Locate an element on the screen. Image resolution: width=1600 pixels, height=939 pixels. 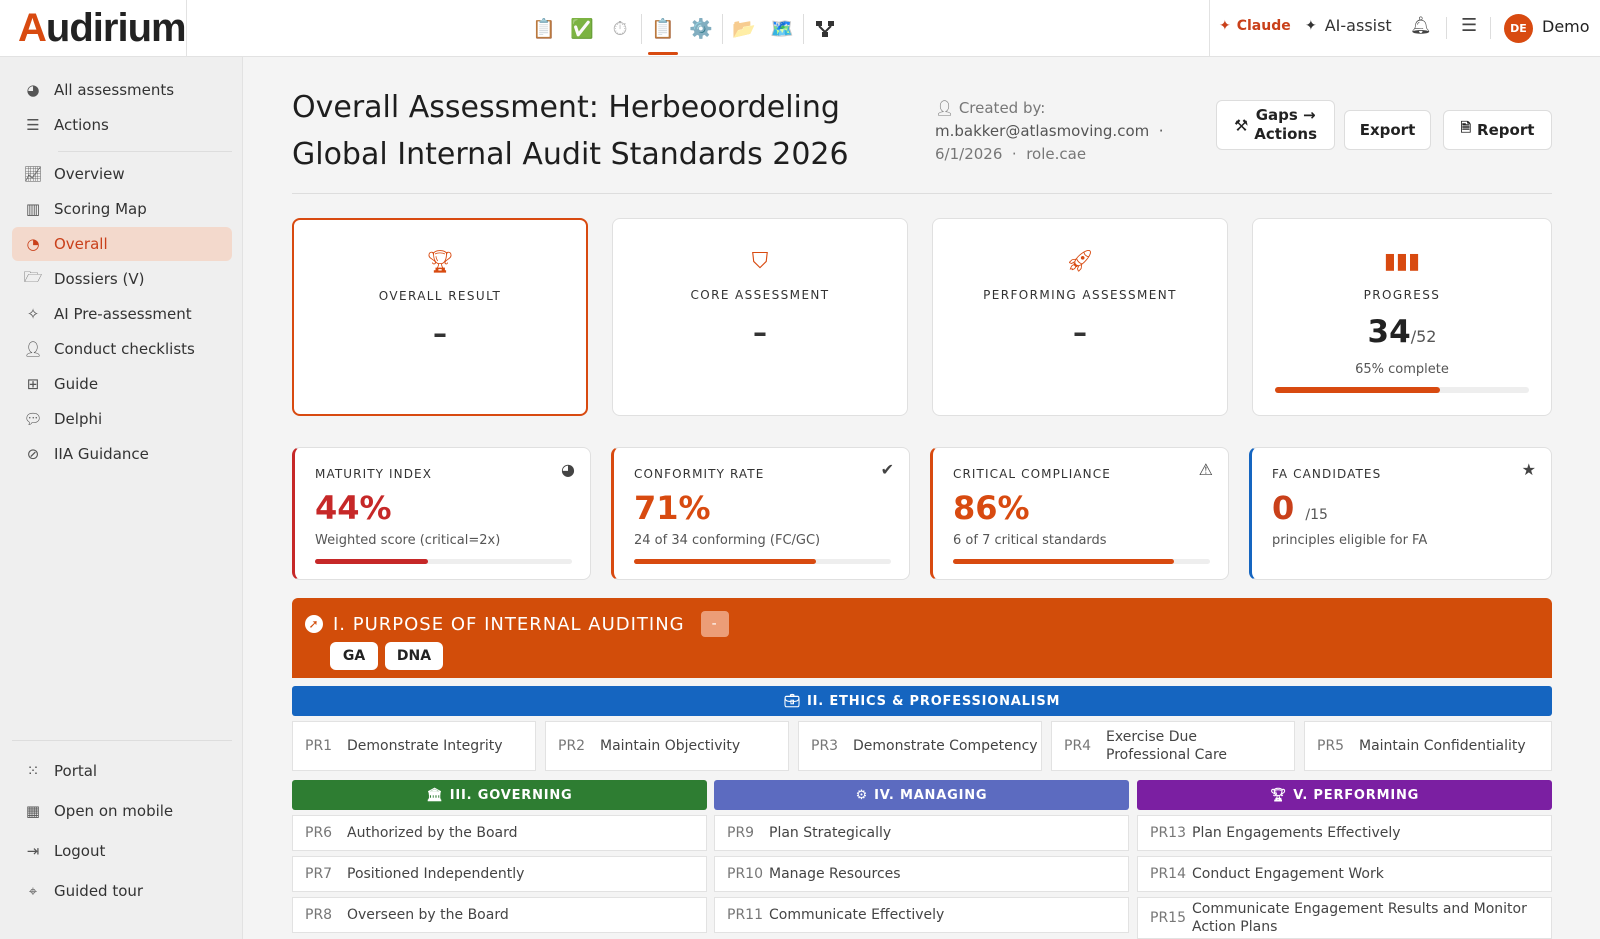
network-icon is located at coordinates (825, 28).